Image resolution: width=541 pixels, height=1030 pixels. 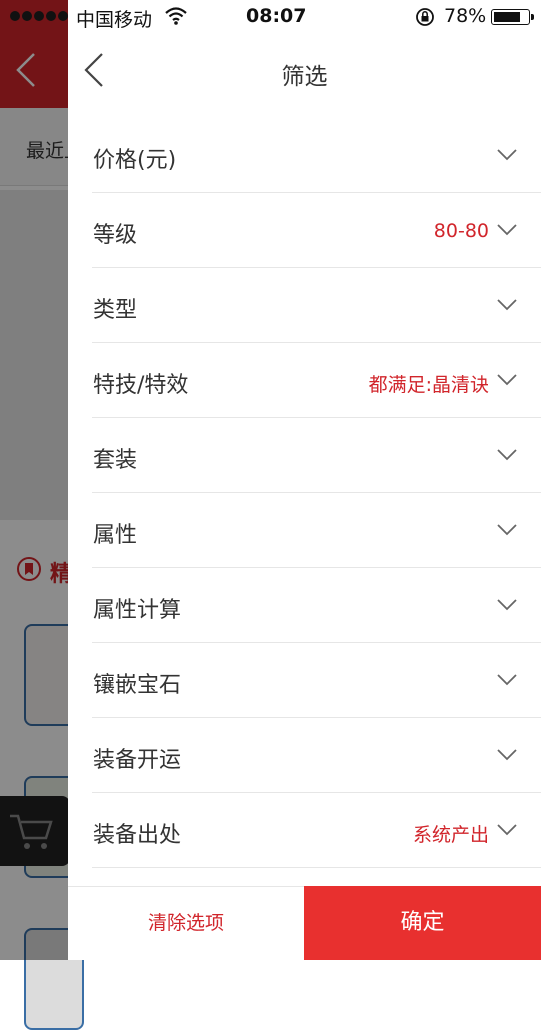 What do you see at coordinates (115, 235) in the screenshot?
I see `filter-label: 等级` at bounding box center [115, 235].